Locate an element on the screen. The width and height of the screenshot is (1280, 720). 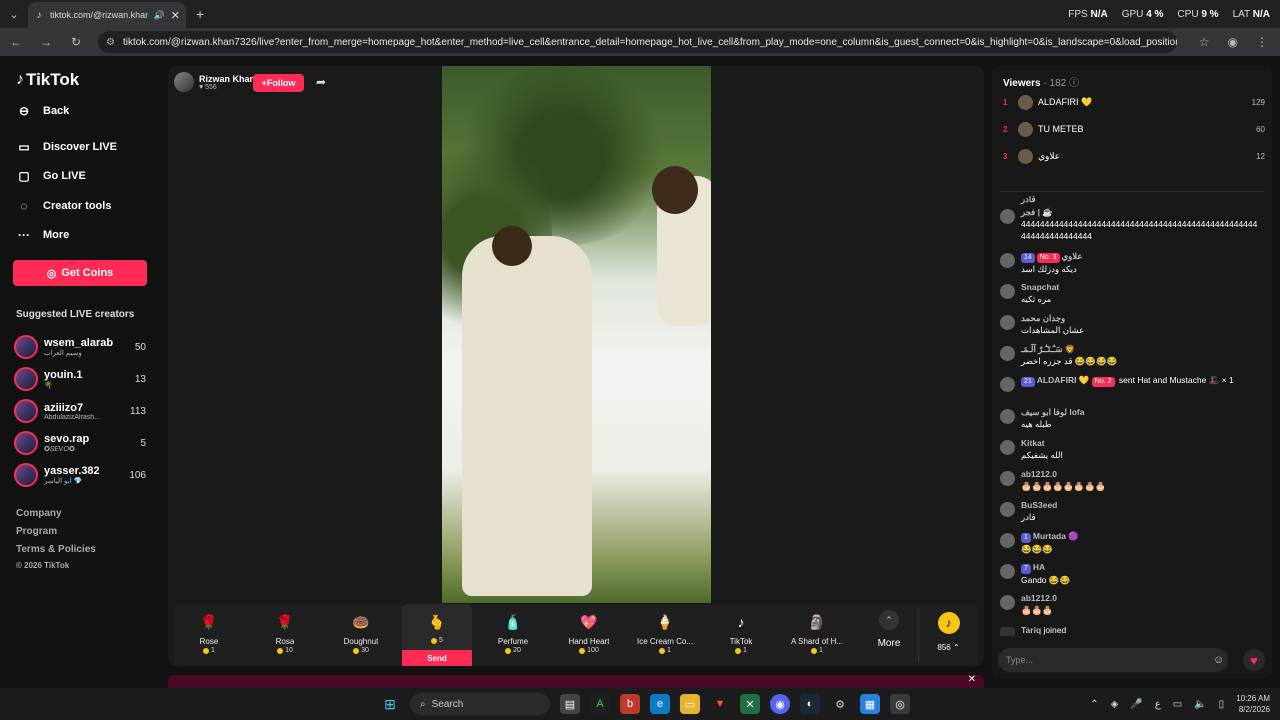
message-author: لوفا ابو سيف lofa is located at coordinates (1141, 412).